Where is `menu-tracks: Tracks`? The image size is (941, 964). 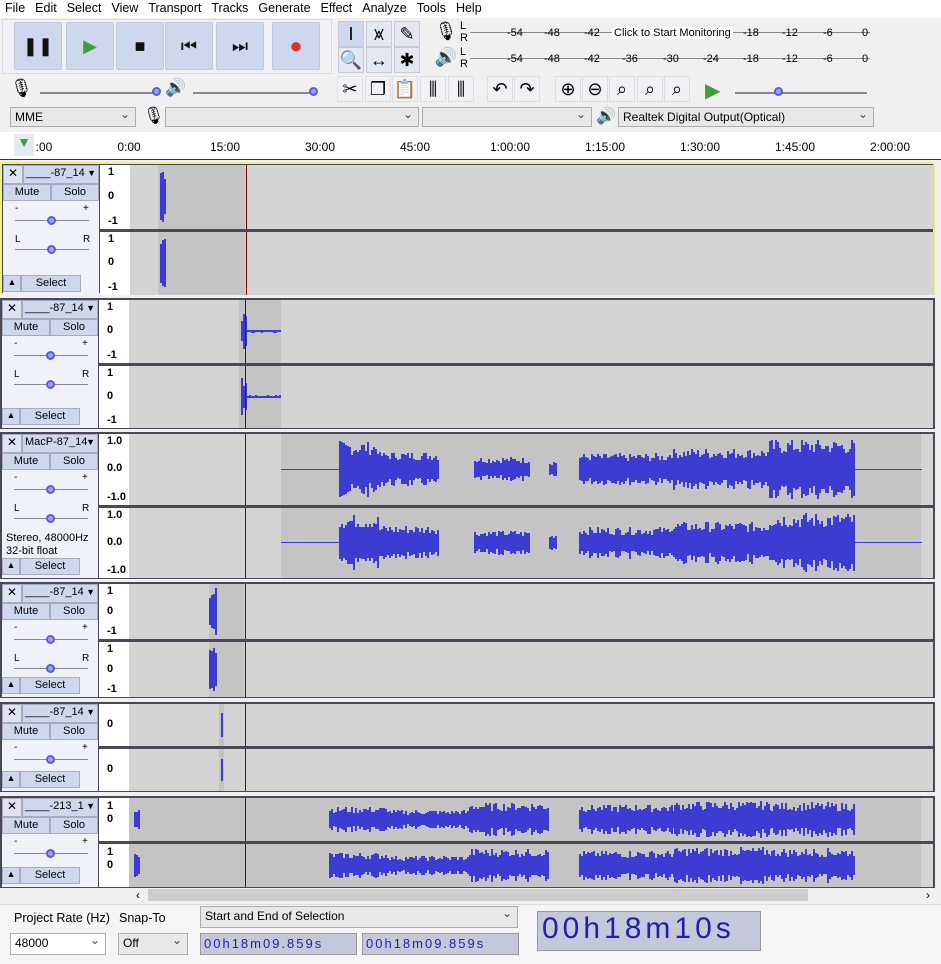 menu-tracks: Tracks is located at coordinates (229, 9).